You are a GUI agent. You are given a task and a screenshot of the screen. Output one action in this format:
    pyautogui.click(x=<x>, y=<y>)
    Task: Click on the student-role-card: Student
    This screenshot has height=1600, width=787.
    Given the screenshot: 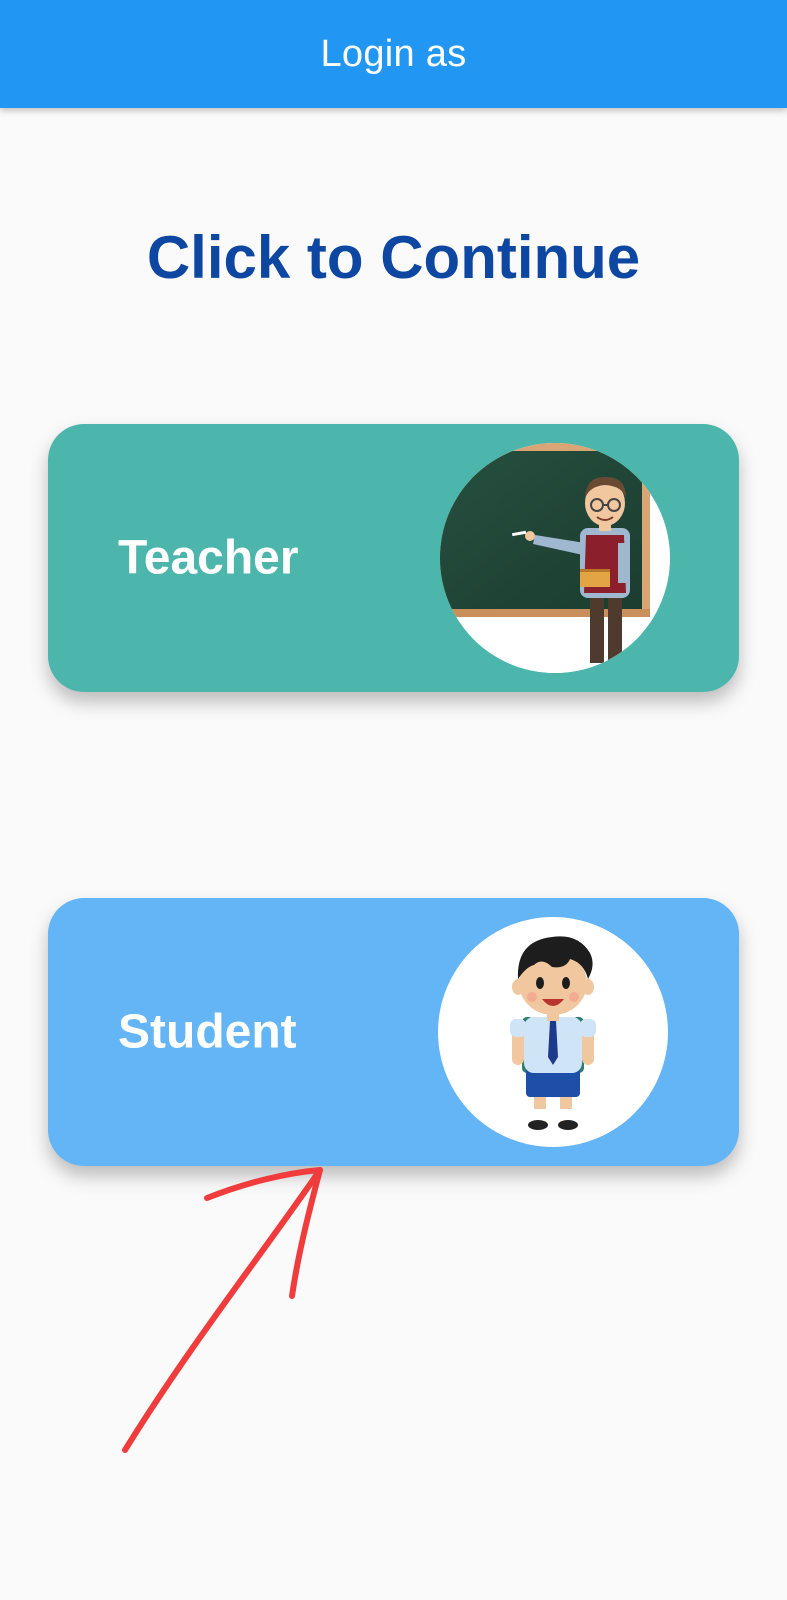 What is the action you would take?
    pyautogui.click(x=393, y=1032)
    